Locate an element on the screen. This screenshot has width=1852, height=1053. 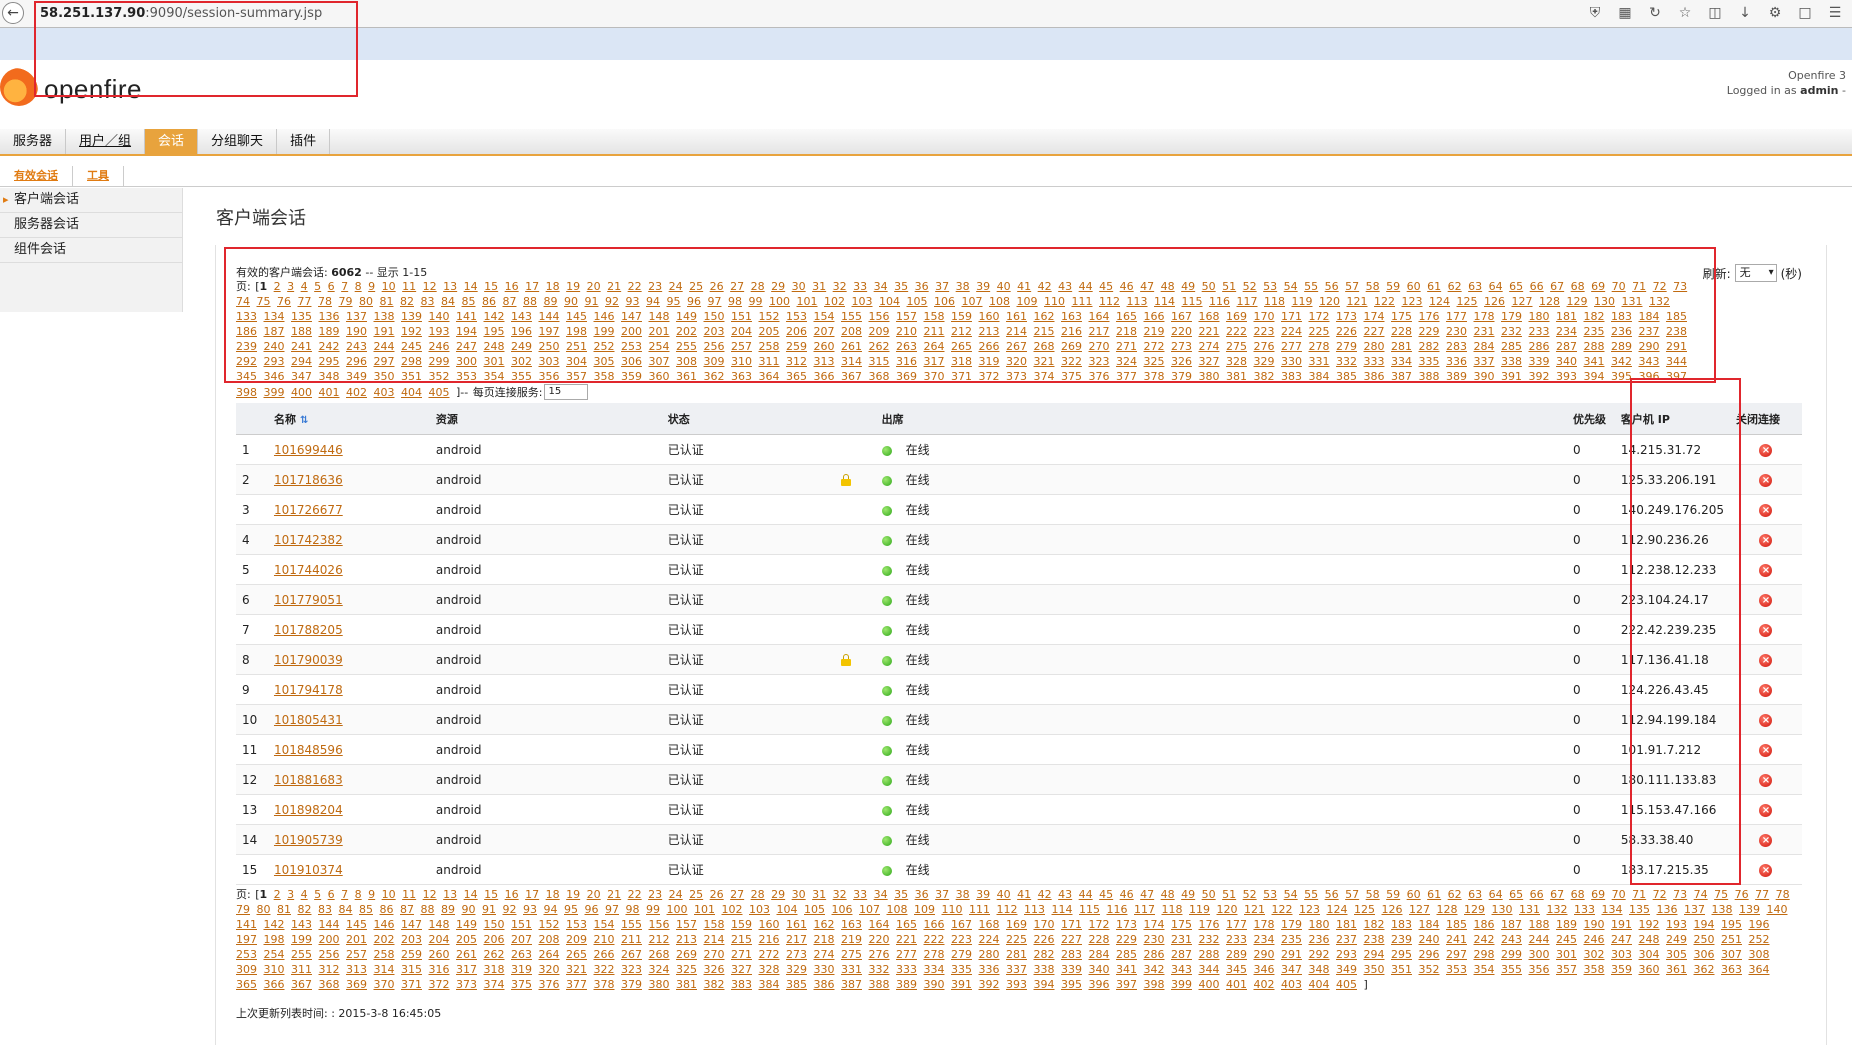
page-link: 16 is located at coordinates (512, 894).